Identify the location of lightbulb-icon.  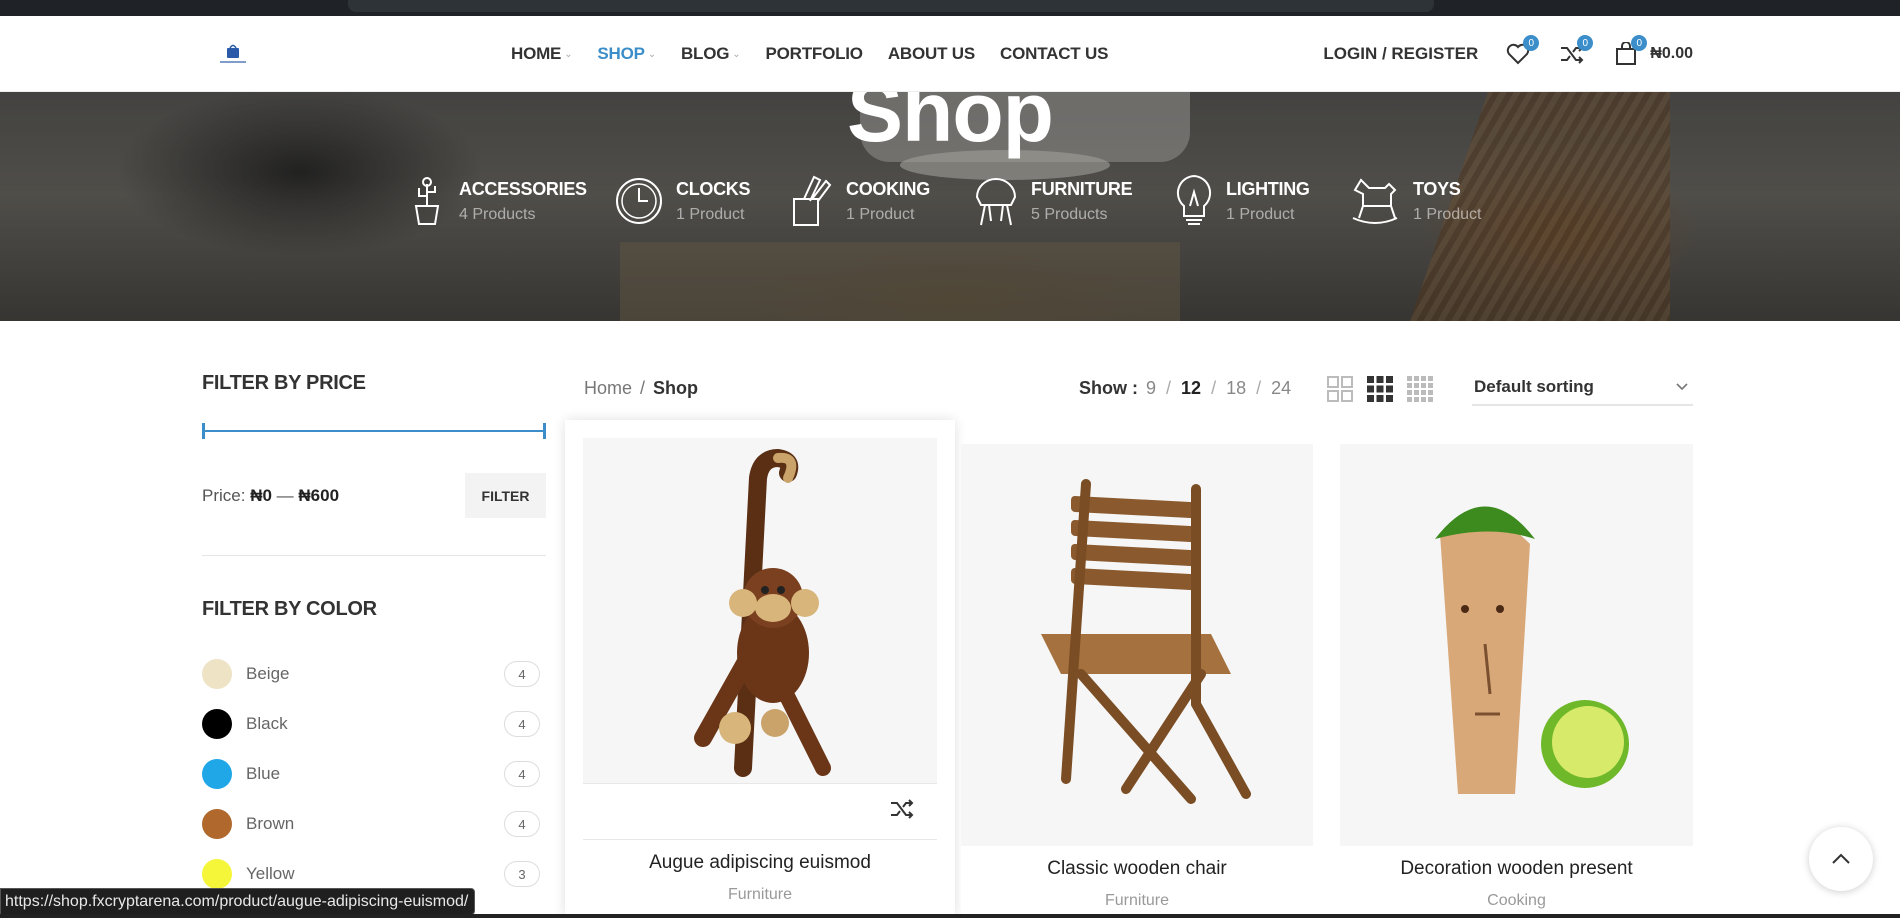
(1194, 199).